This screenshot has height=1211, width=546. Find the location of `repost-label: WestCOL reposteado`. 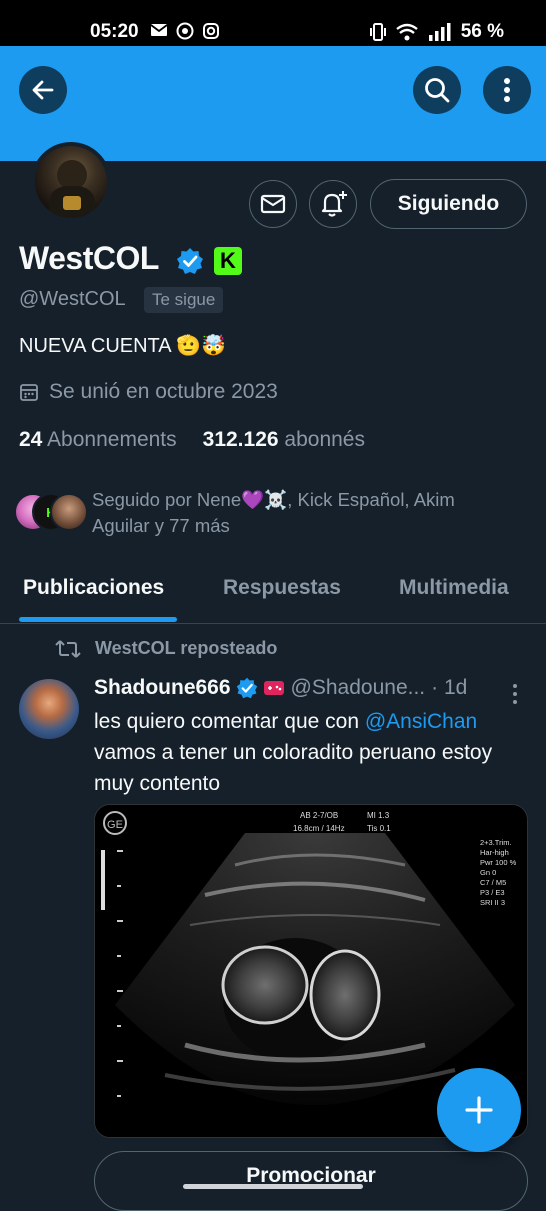

repost-label: WestCOL reposteado is located at coordinates (186, 648).